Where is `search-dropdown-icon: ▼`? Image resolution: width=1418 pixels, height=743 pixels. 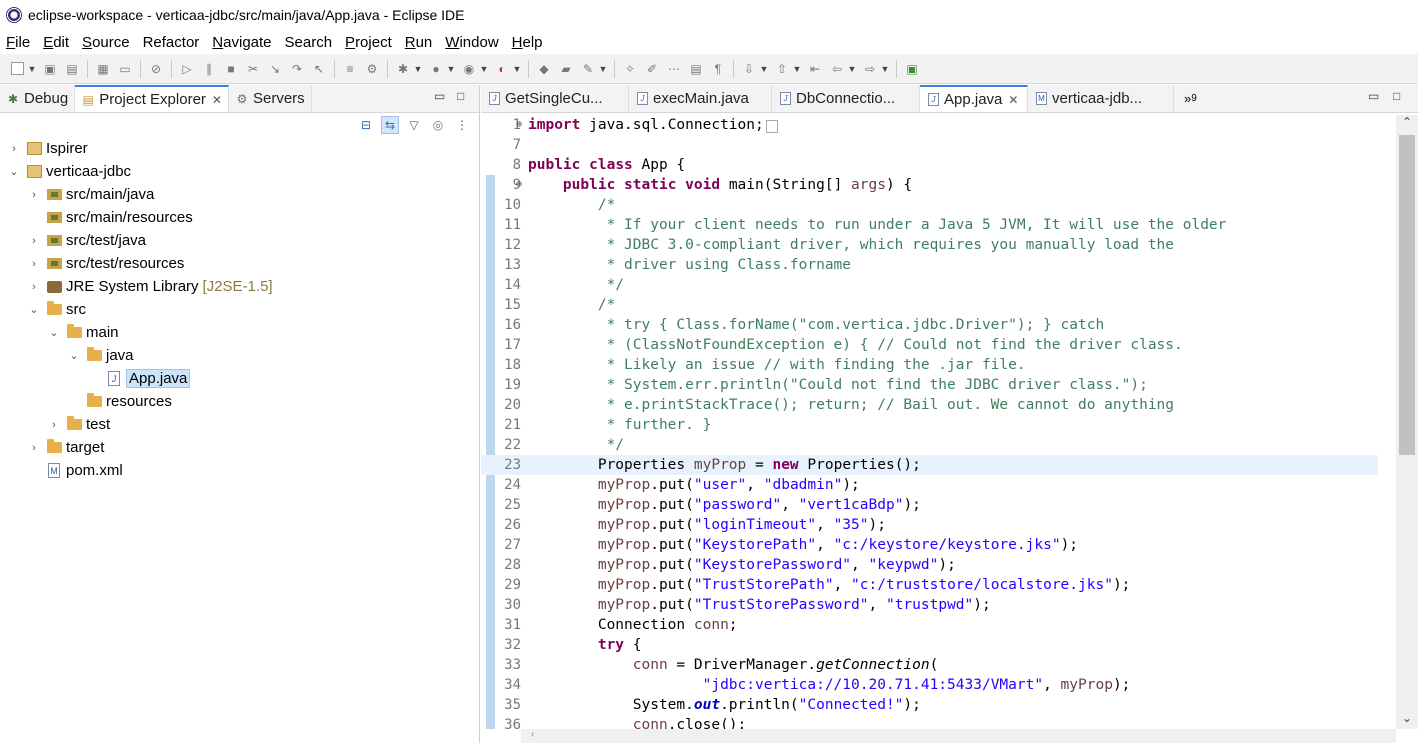
search-dropdown-icon: ▼ is located at coordinates (603, 69).